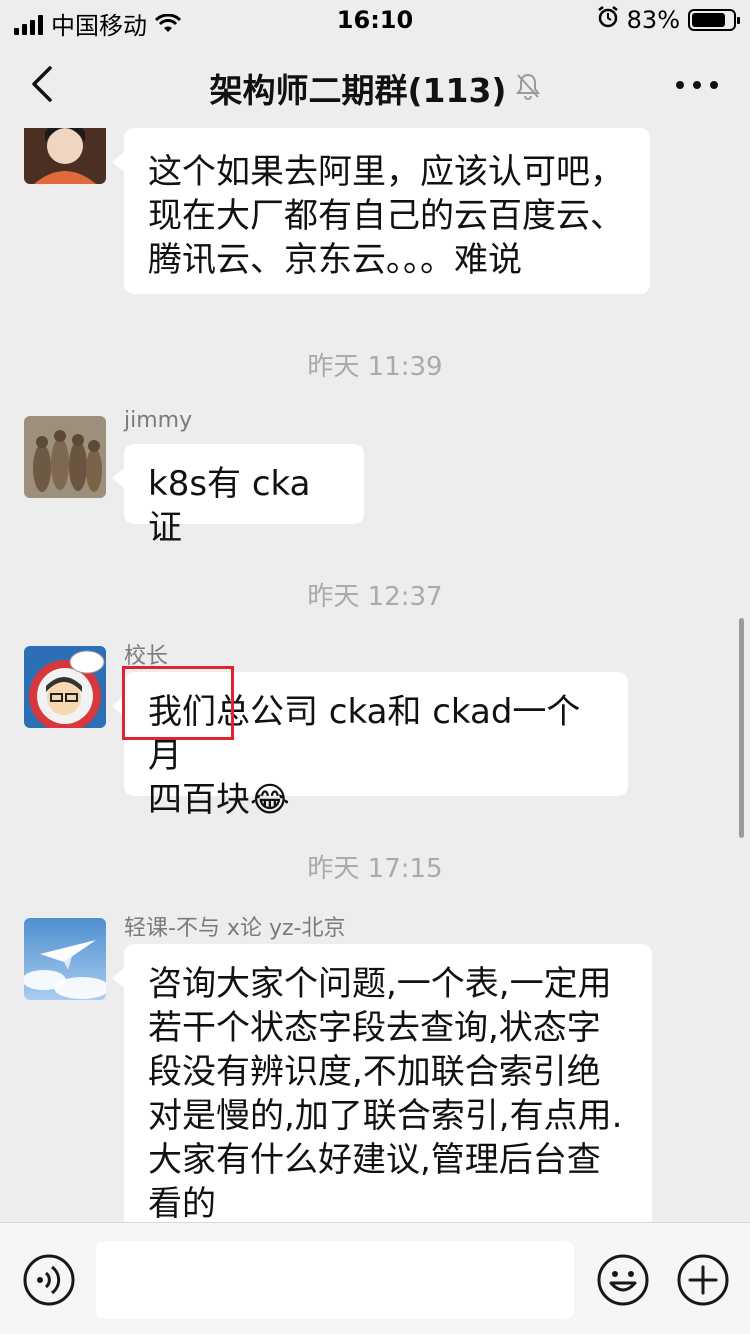  I want to click on message-input, so click(335, 1280).